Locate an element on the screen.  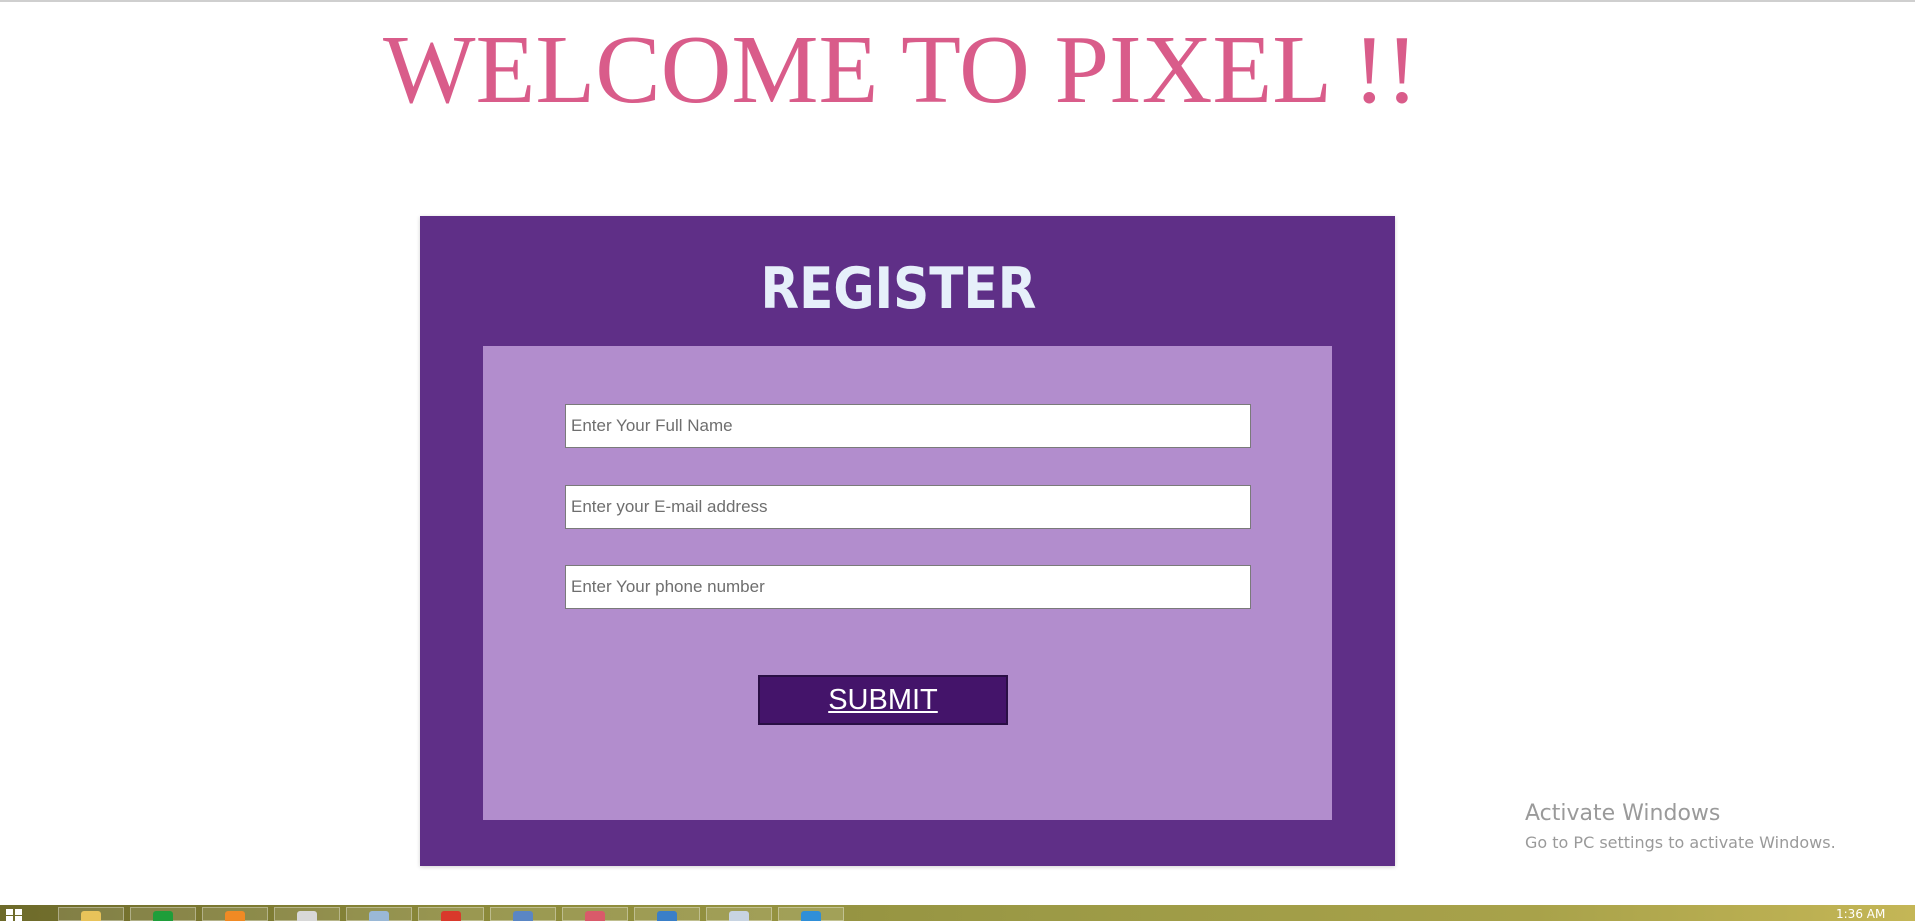
top-divider is located at coordinates (957, 1).